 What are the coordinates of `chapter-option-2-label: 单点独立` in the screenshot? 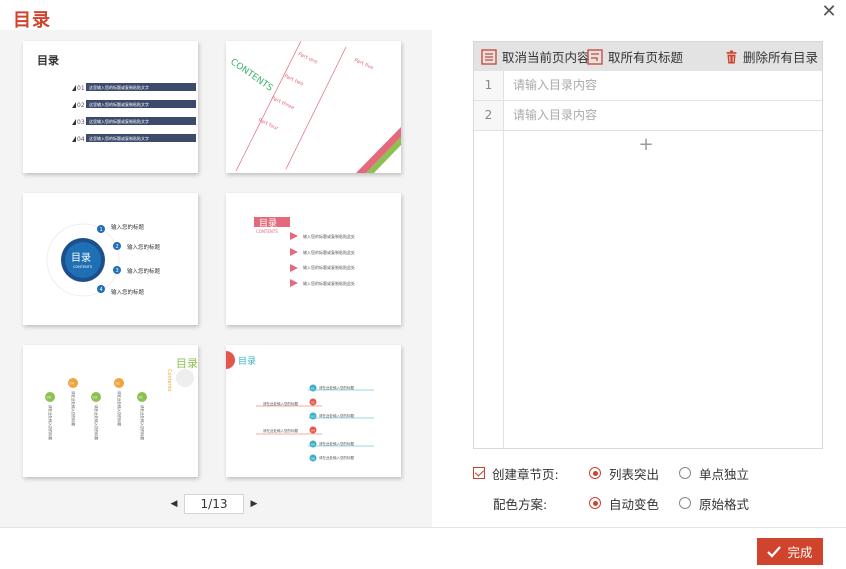 It's located at (724, 474).